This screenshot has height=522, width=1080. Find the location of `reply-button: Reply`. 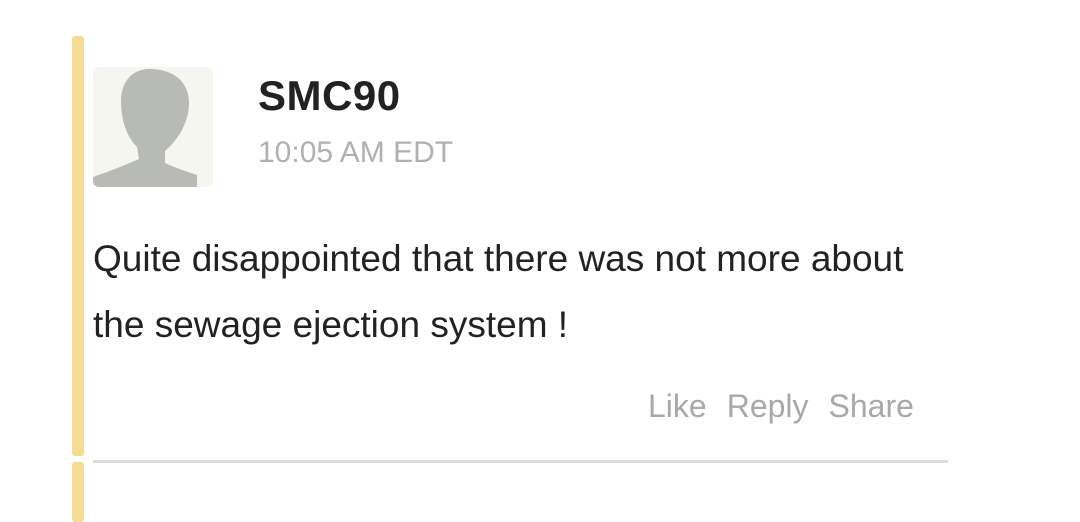

reply-button: Reply is located at coordinates (768, 406).